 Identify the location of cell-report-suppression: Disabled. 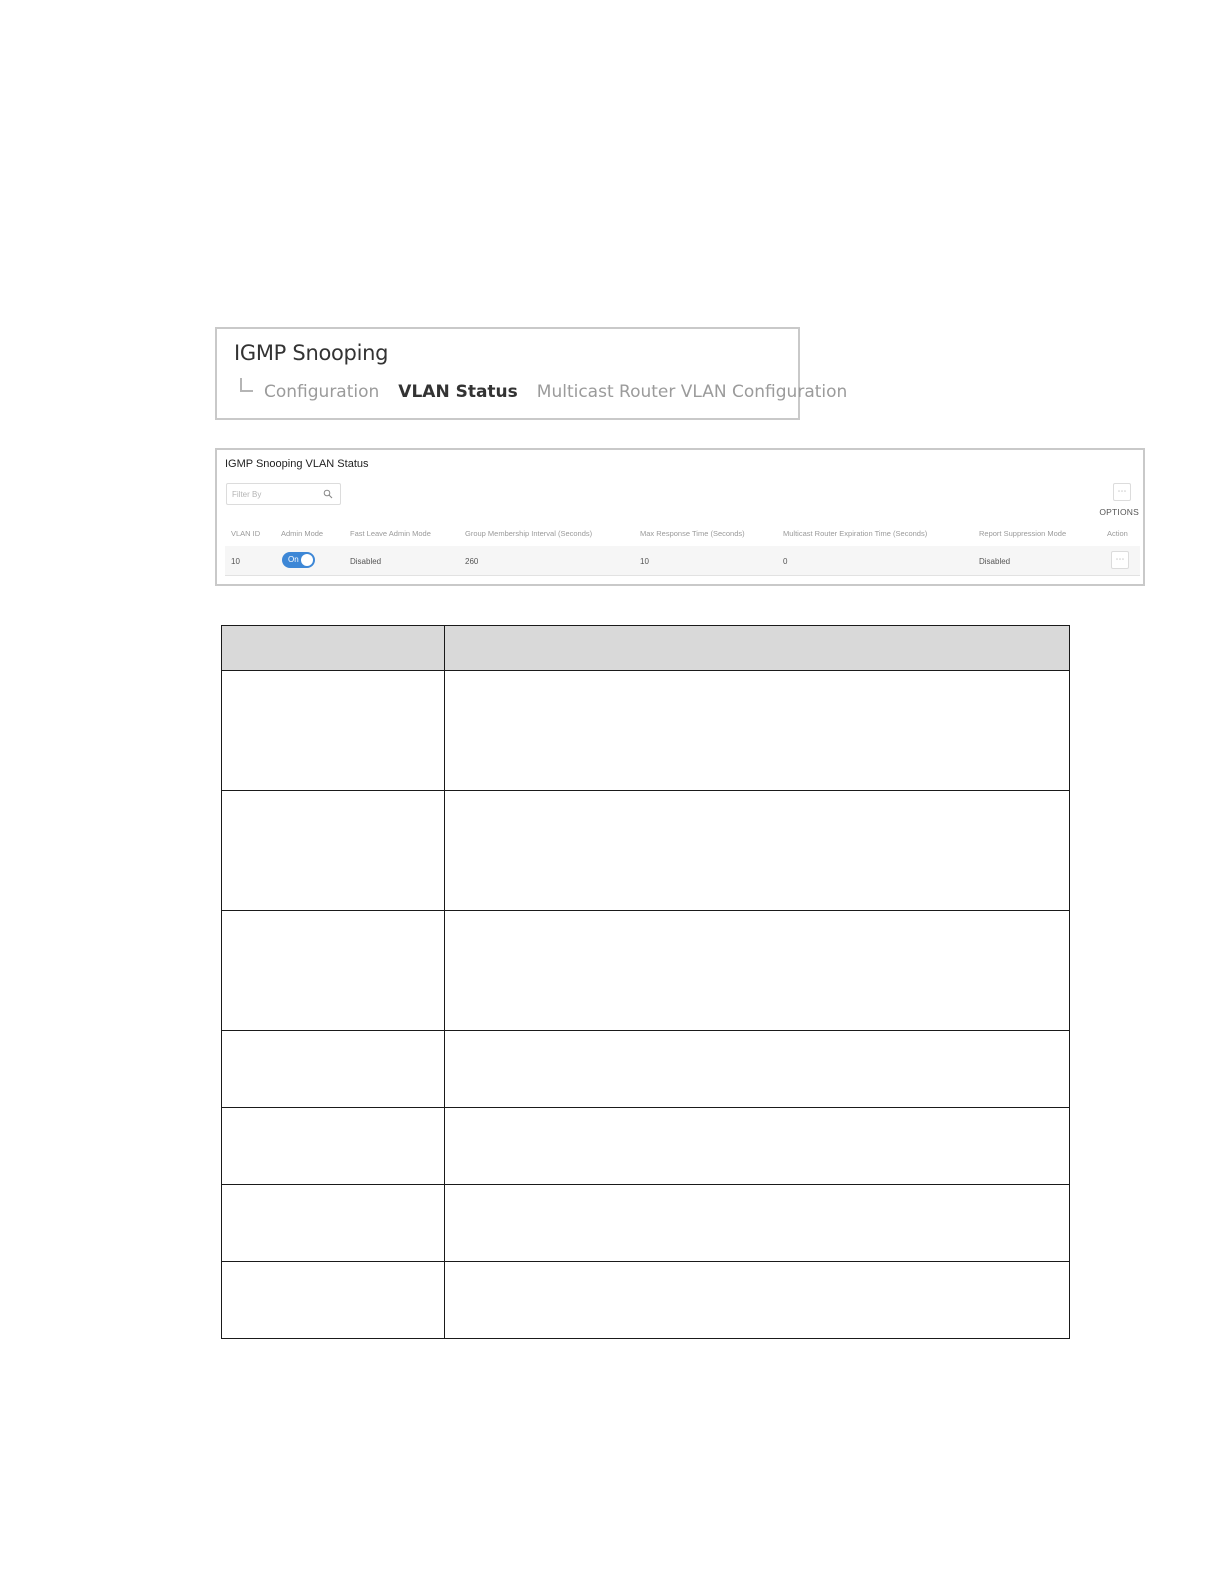
(995, 561).